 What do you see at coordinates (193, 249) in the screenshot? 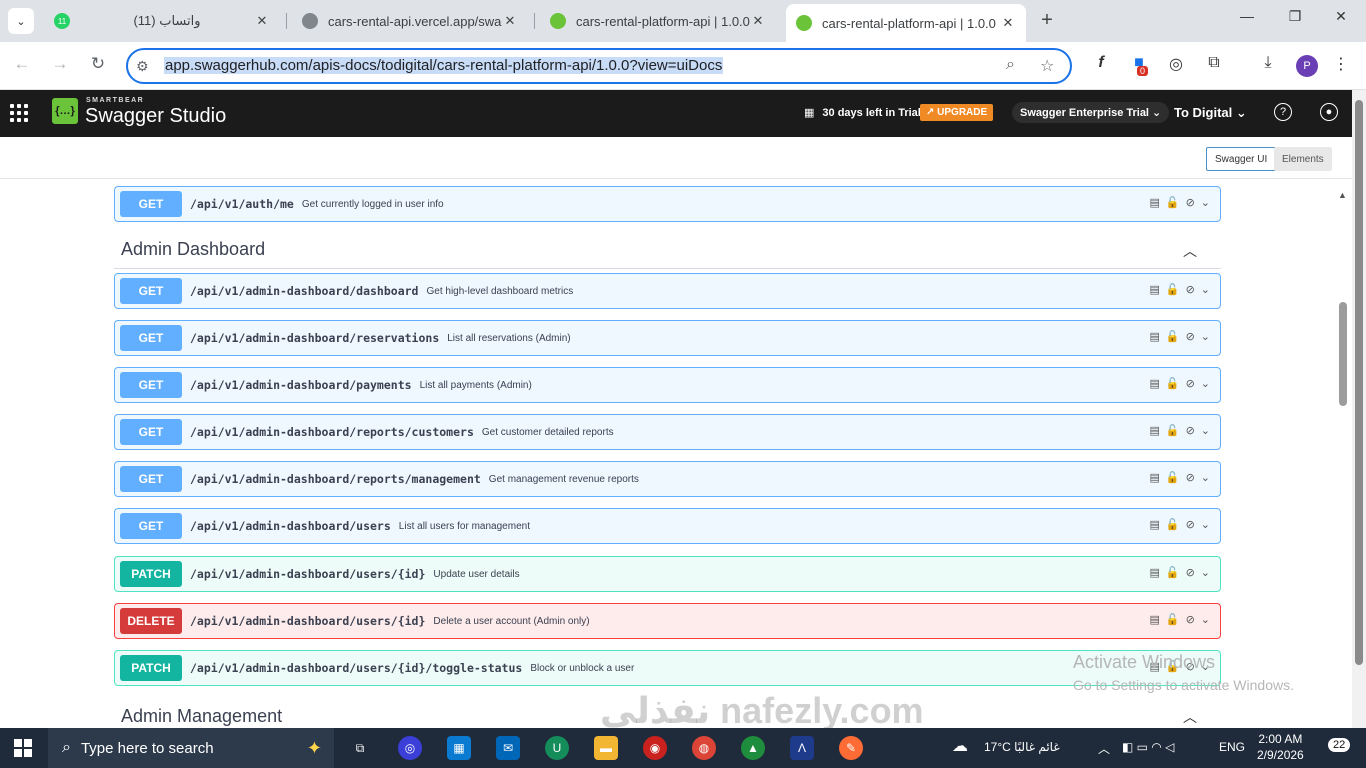
I see `section-title: Admin Dashboard` at bounding box center [193, 249].